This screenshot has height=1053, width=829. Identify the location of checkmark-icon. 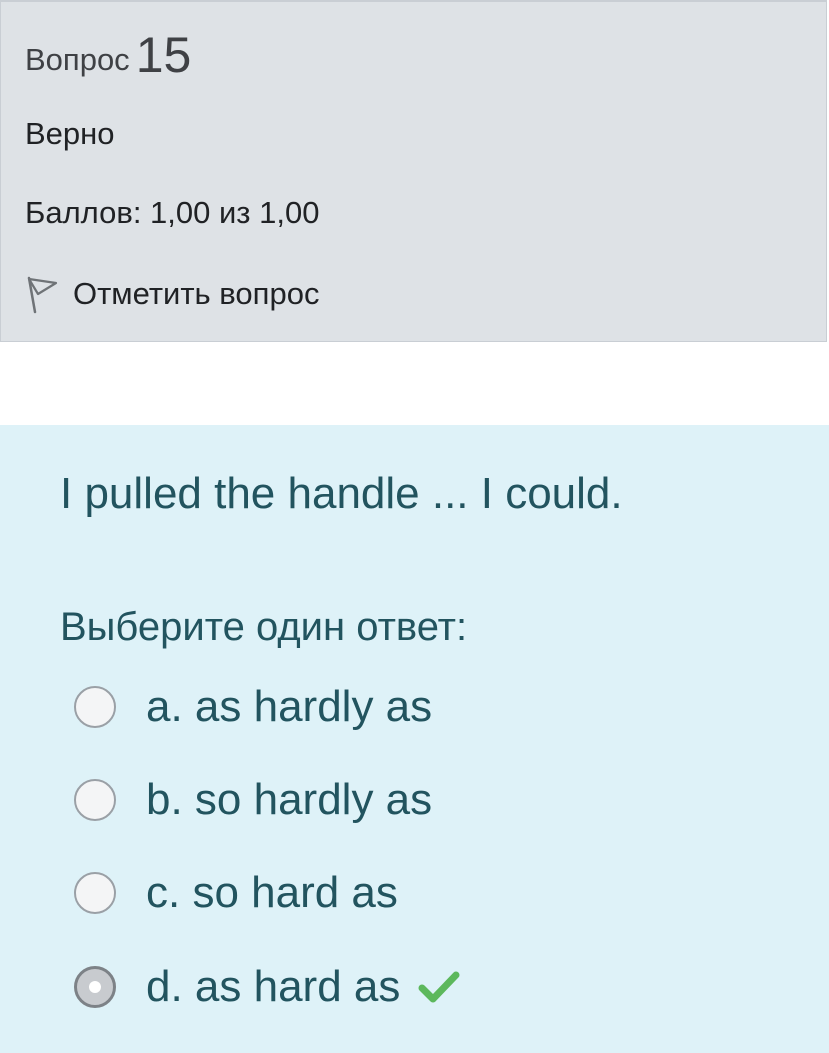
(439, 987).